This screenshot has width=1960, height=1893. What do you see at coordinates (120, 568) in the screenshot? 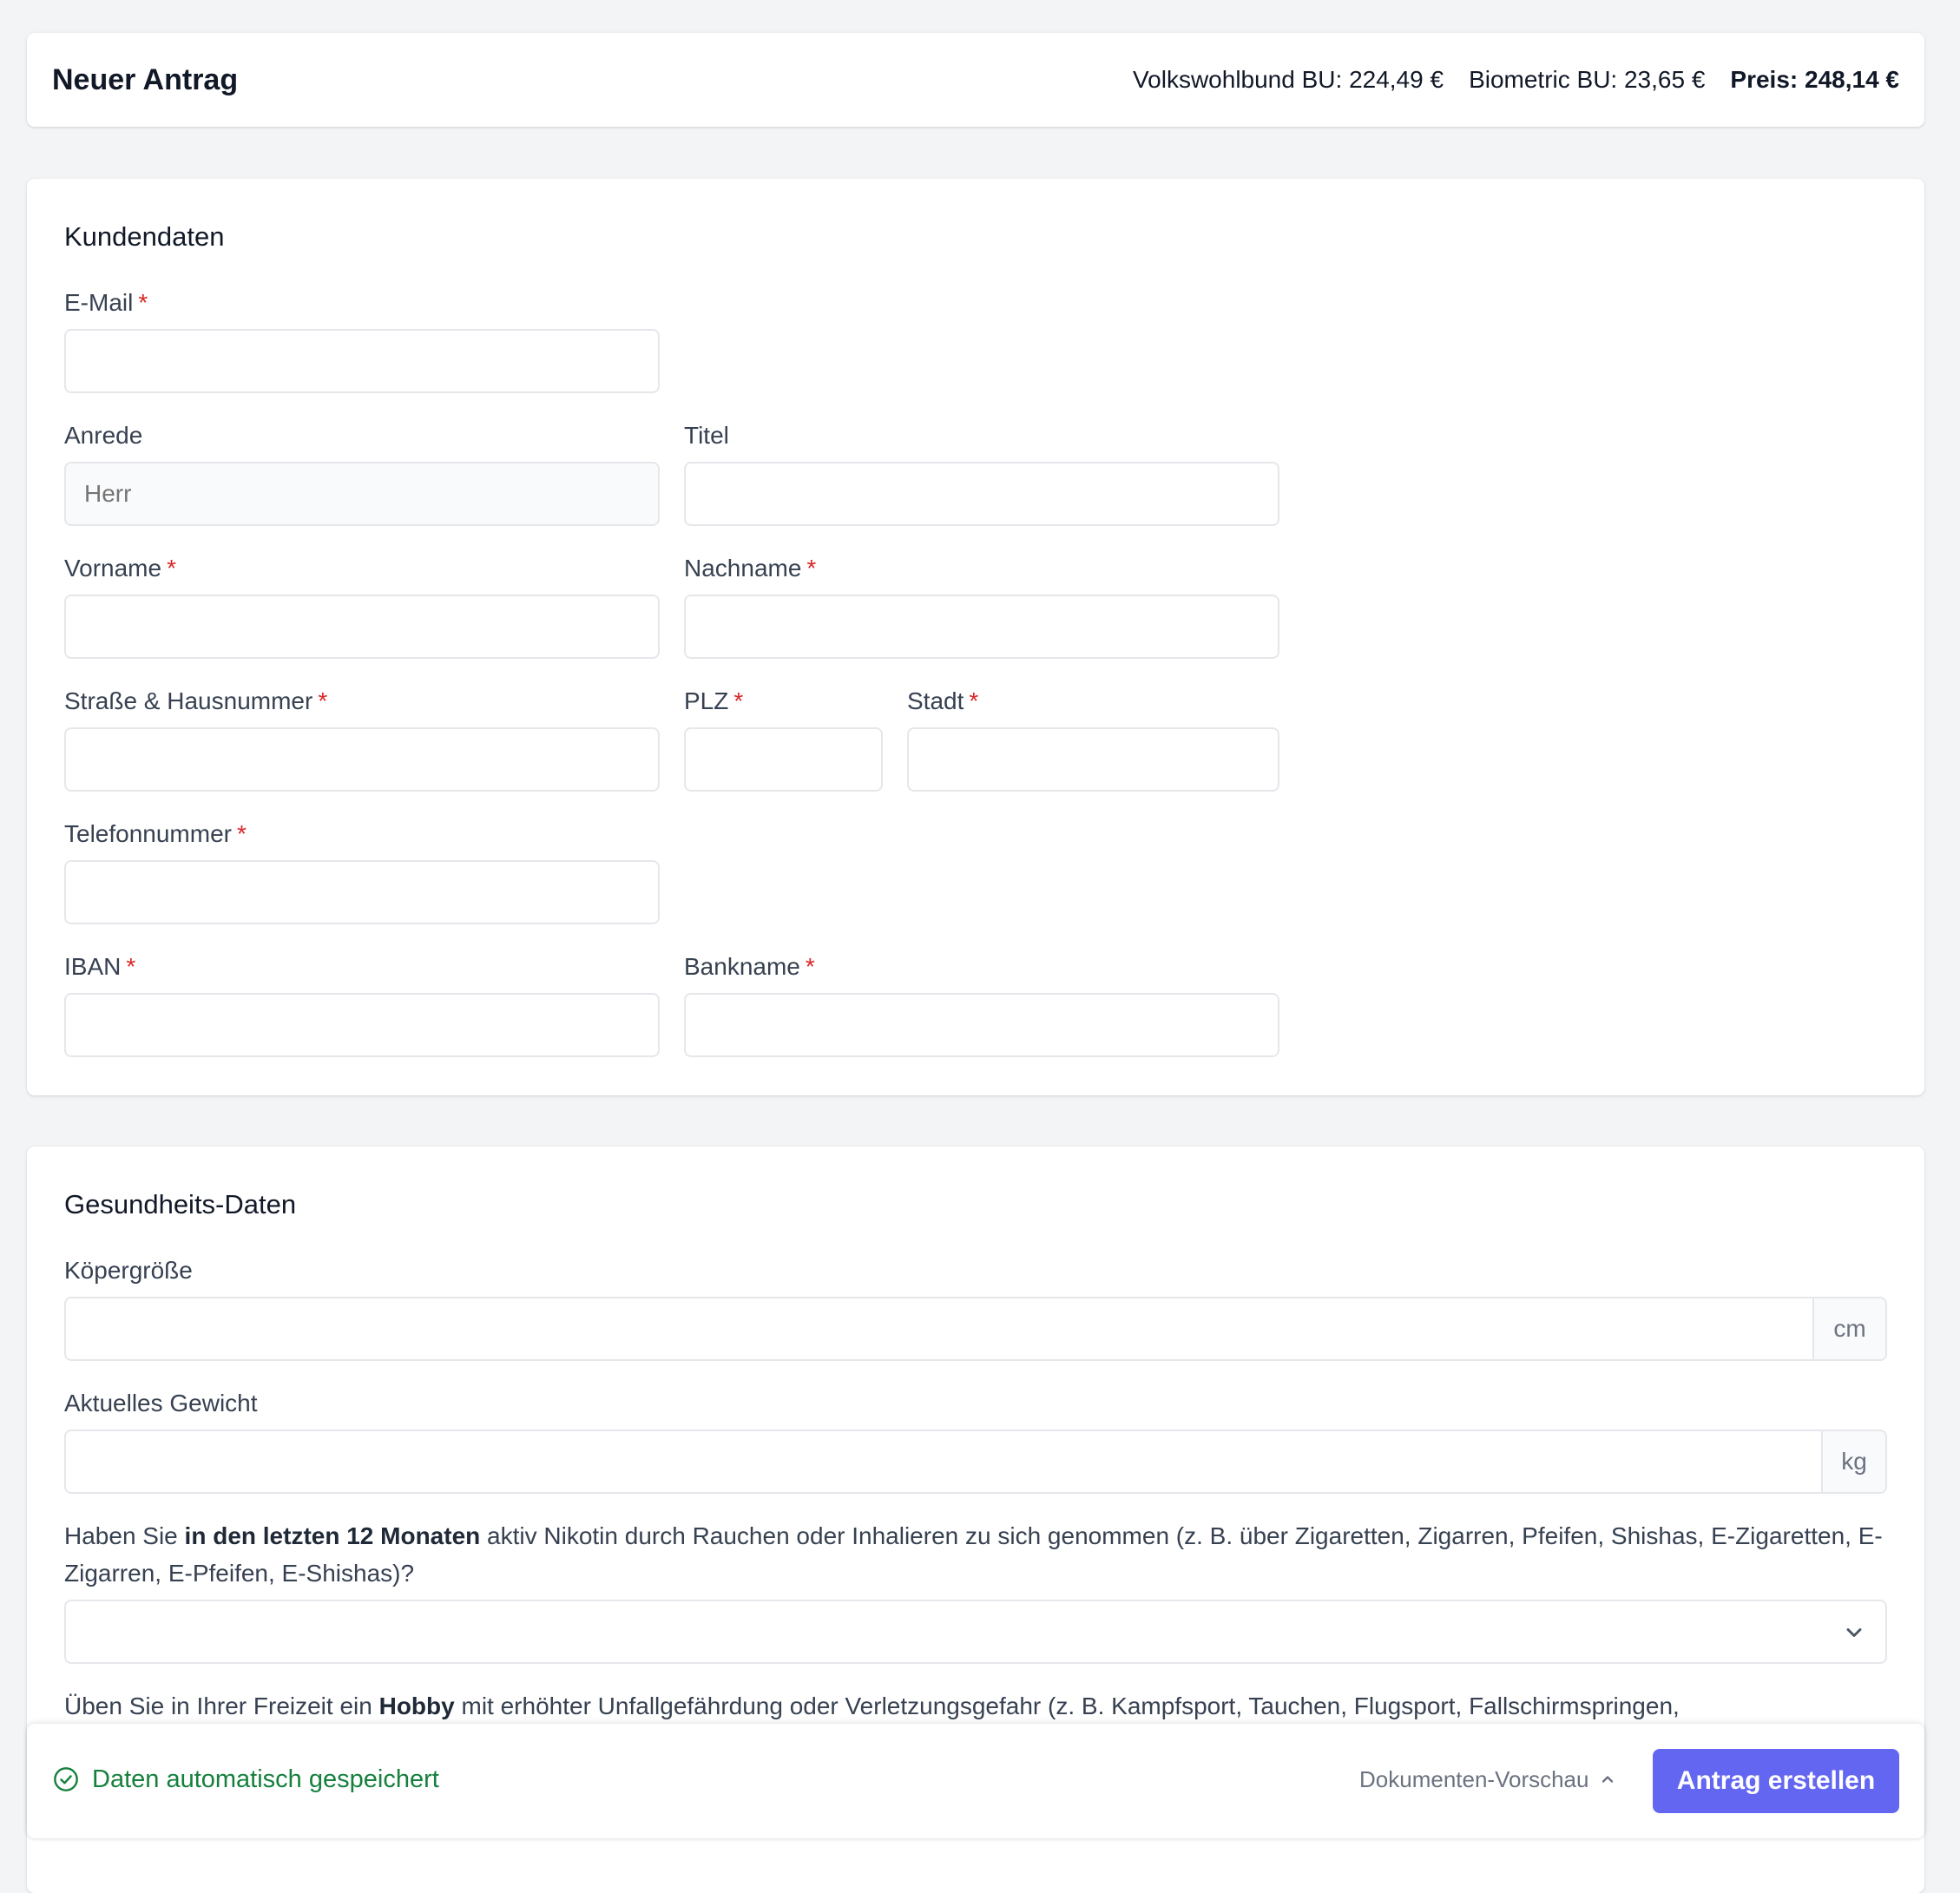
I see `vorname-label: Vorname *` at bounding box center [120, 568].